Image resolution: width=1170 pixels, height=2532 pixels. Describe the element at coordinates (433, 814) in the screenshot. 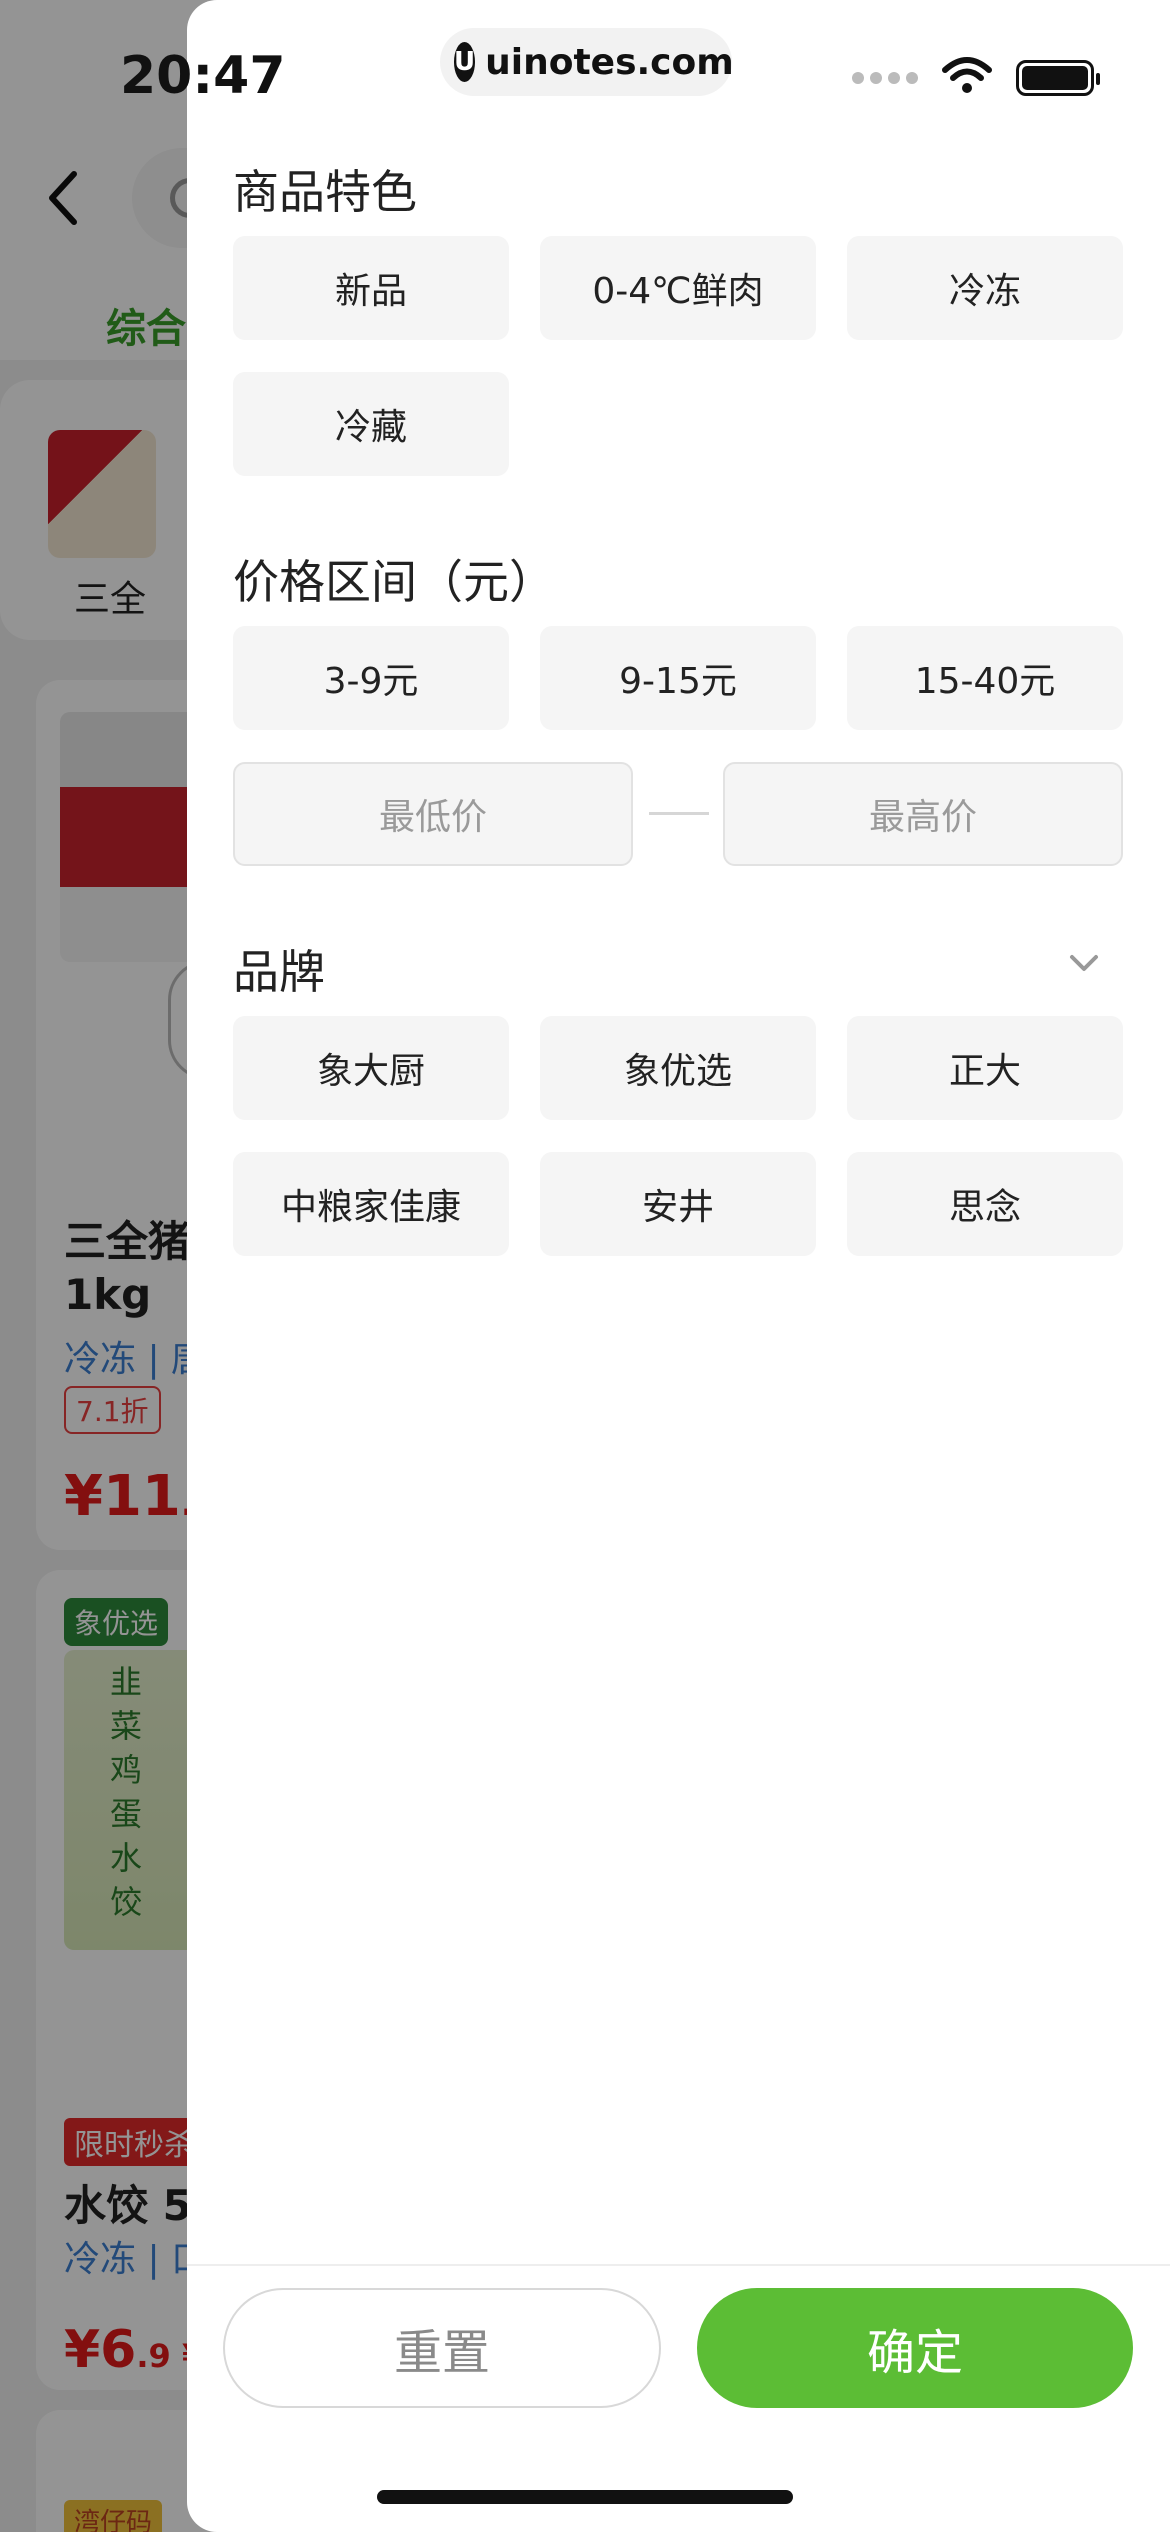

I see `min-price-input: 最低价` at that location.